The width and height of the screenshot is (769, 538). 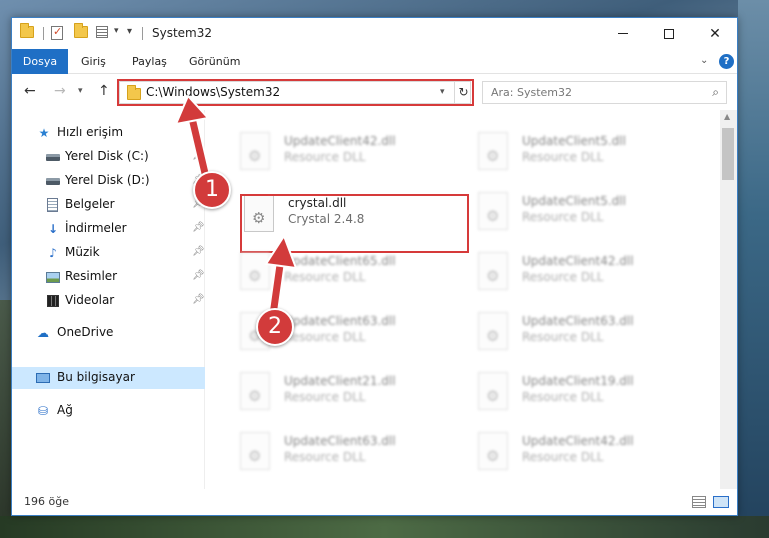 What do you see at coordinates (60, 91) in the screenshot?
I see `forward-arrow-icon: →` at bounding box center [60, 91].